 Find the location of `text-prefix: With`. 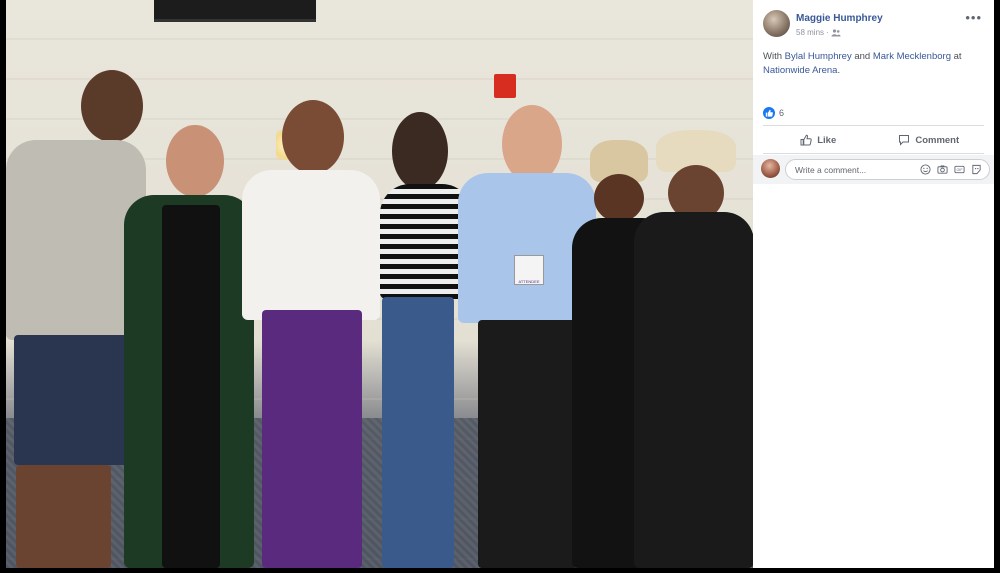

text-prefix: With is located at coordinates (774, 56).